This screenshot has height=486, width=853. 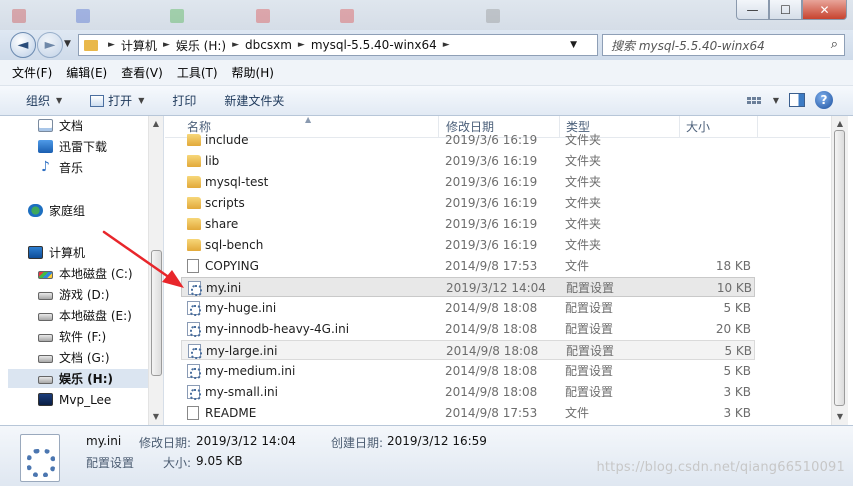 What do you see at coordinates (776, 100) in the screenshot?
I see `chevron-down-icon: ▼` at bounding box center [776, 100].